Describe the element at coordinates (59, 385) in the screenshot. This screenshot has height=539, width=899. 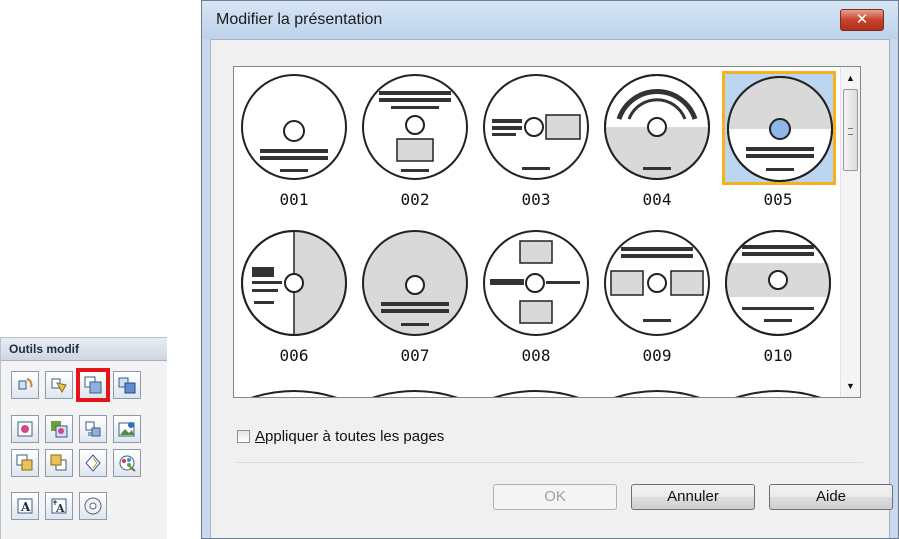
I see `flip-tool-icon` at that location.